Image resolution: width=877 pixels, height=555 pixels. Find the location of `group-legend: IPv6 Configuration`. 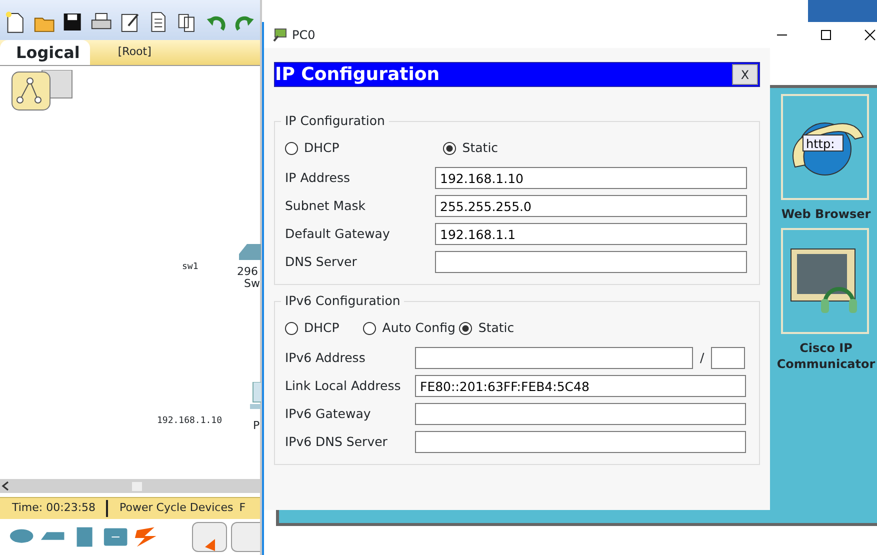

group-legend: IPv6 Configuration is located at coordinates (342, 301).